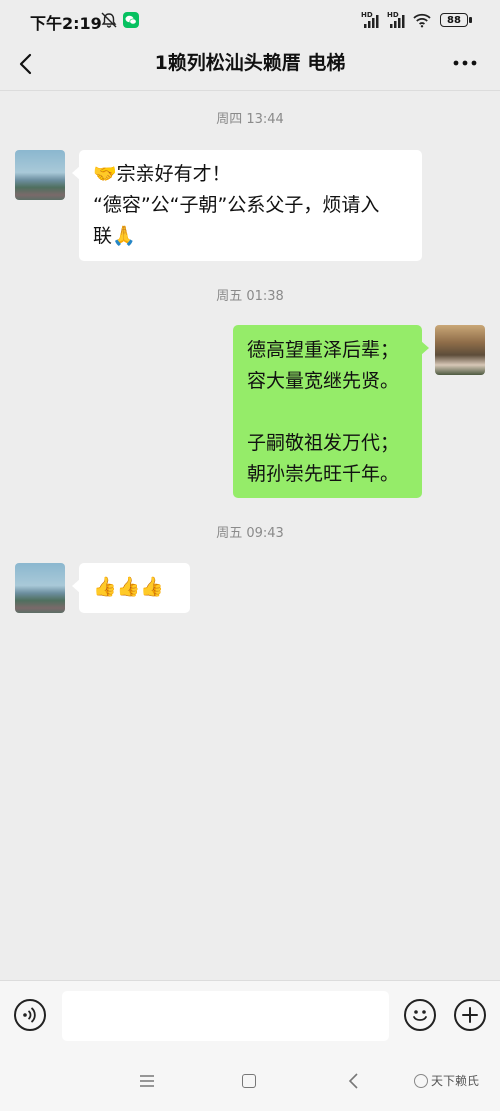  I want to click on back-button, so click(28, 64).